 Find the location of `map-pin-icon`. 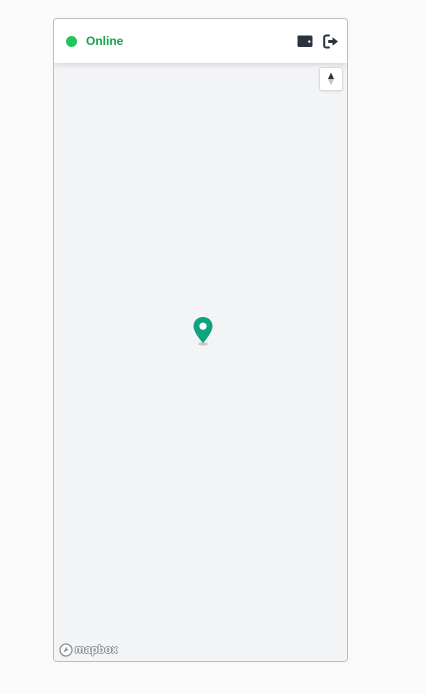

map-pin-icon is located at coordinates (203, 331).